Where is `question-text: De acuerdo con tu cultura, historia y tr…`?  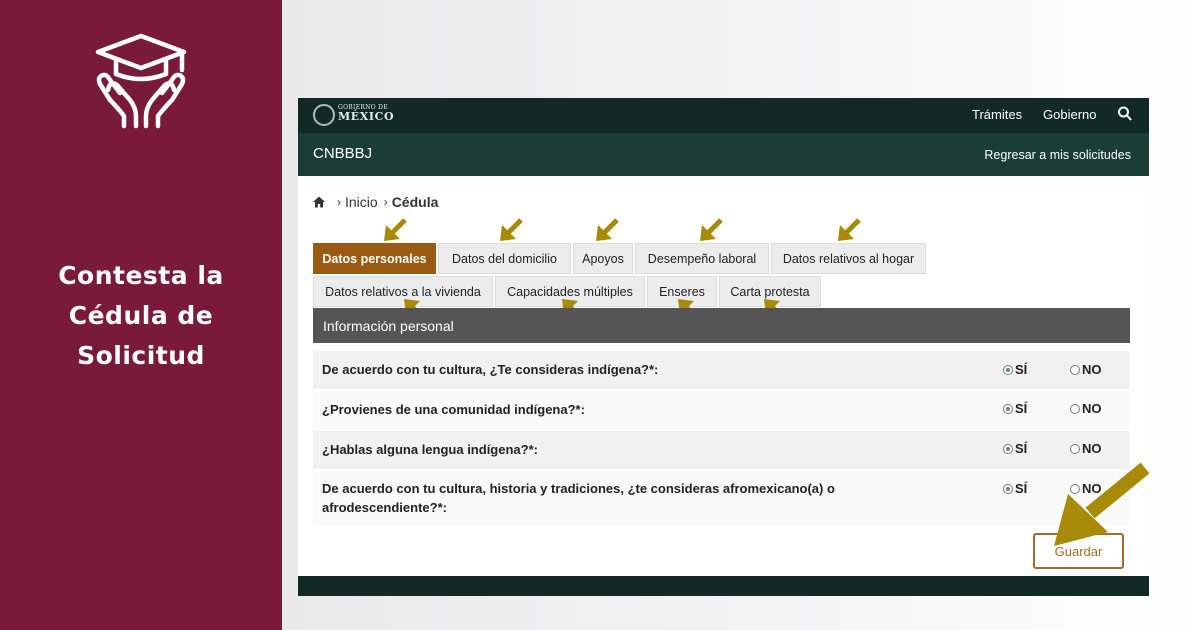
question-text: De acuerdo con tu cultura, historia y tr… is located at coordinates (578, 498).